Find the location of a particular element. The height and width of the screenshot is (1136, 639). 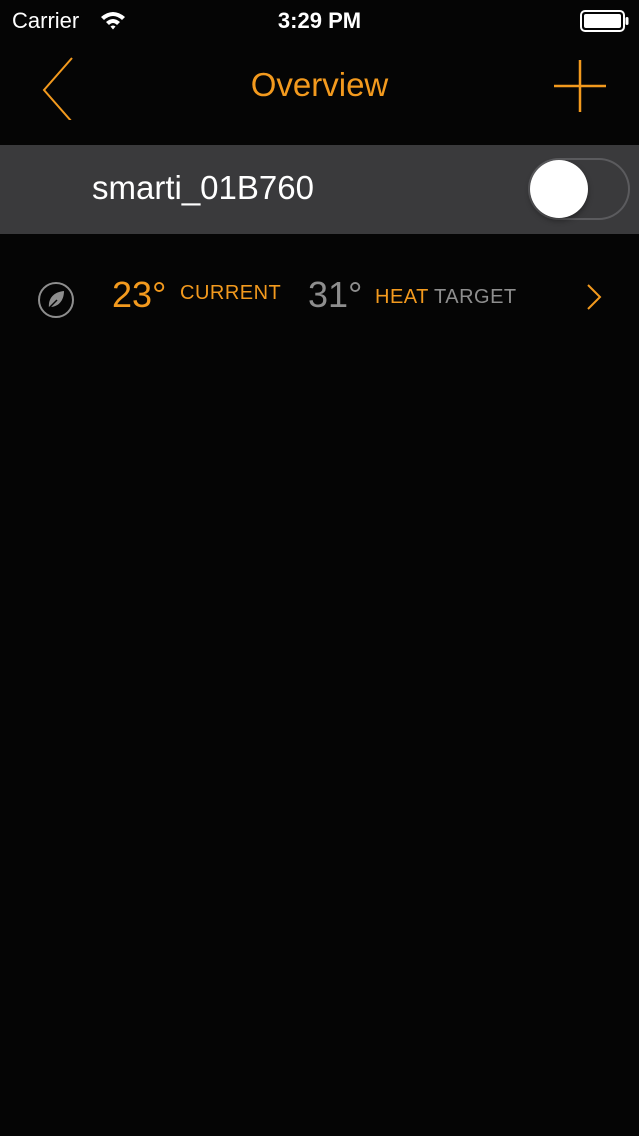

navigation-bar: Overview is located at coordinates (319, 93).